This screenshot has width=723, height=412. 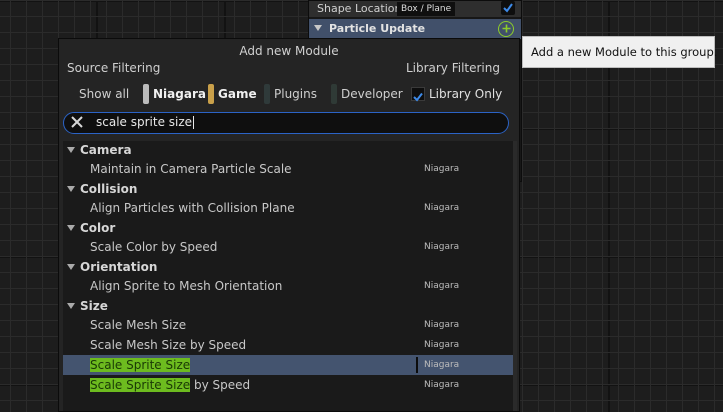 What do you see at coordinates (359, 8) in the screenshot?
I see `shape-location-label: Shape Location` at bounding box center [359, 8].